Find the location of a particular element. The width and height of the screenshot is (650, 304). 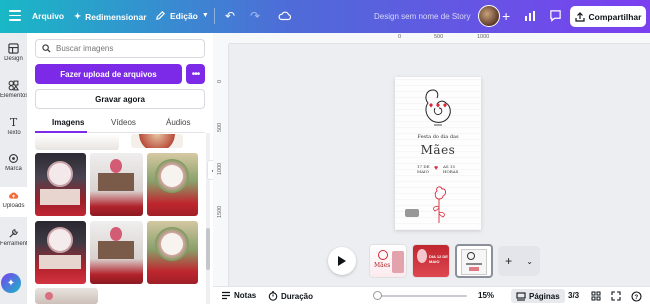

menu-icon is located at coordinates (15, 16).